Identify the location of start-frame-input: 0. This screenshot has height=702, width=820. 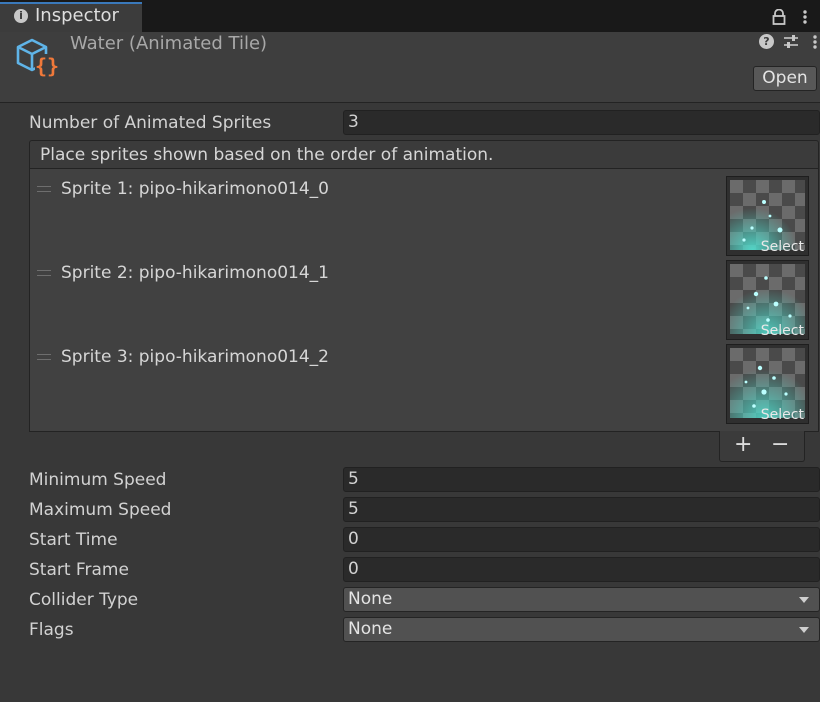
(581, 569).